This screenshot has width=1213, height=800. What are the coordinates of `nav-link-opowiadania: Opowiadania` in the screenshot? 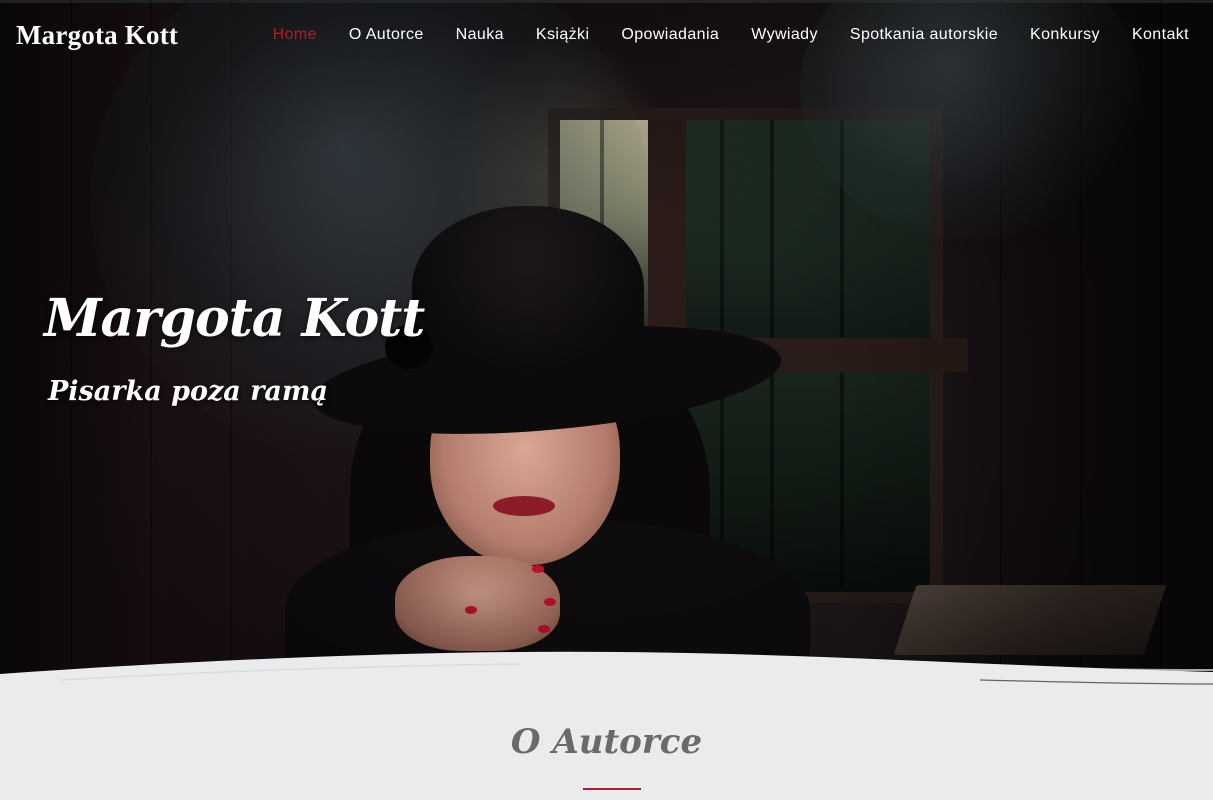 It's located at (670, 35).